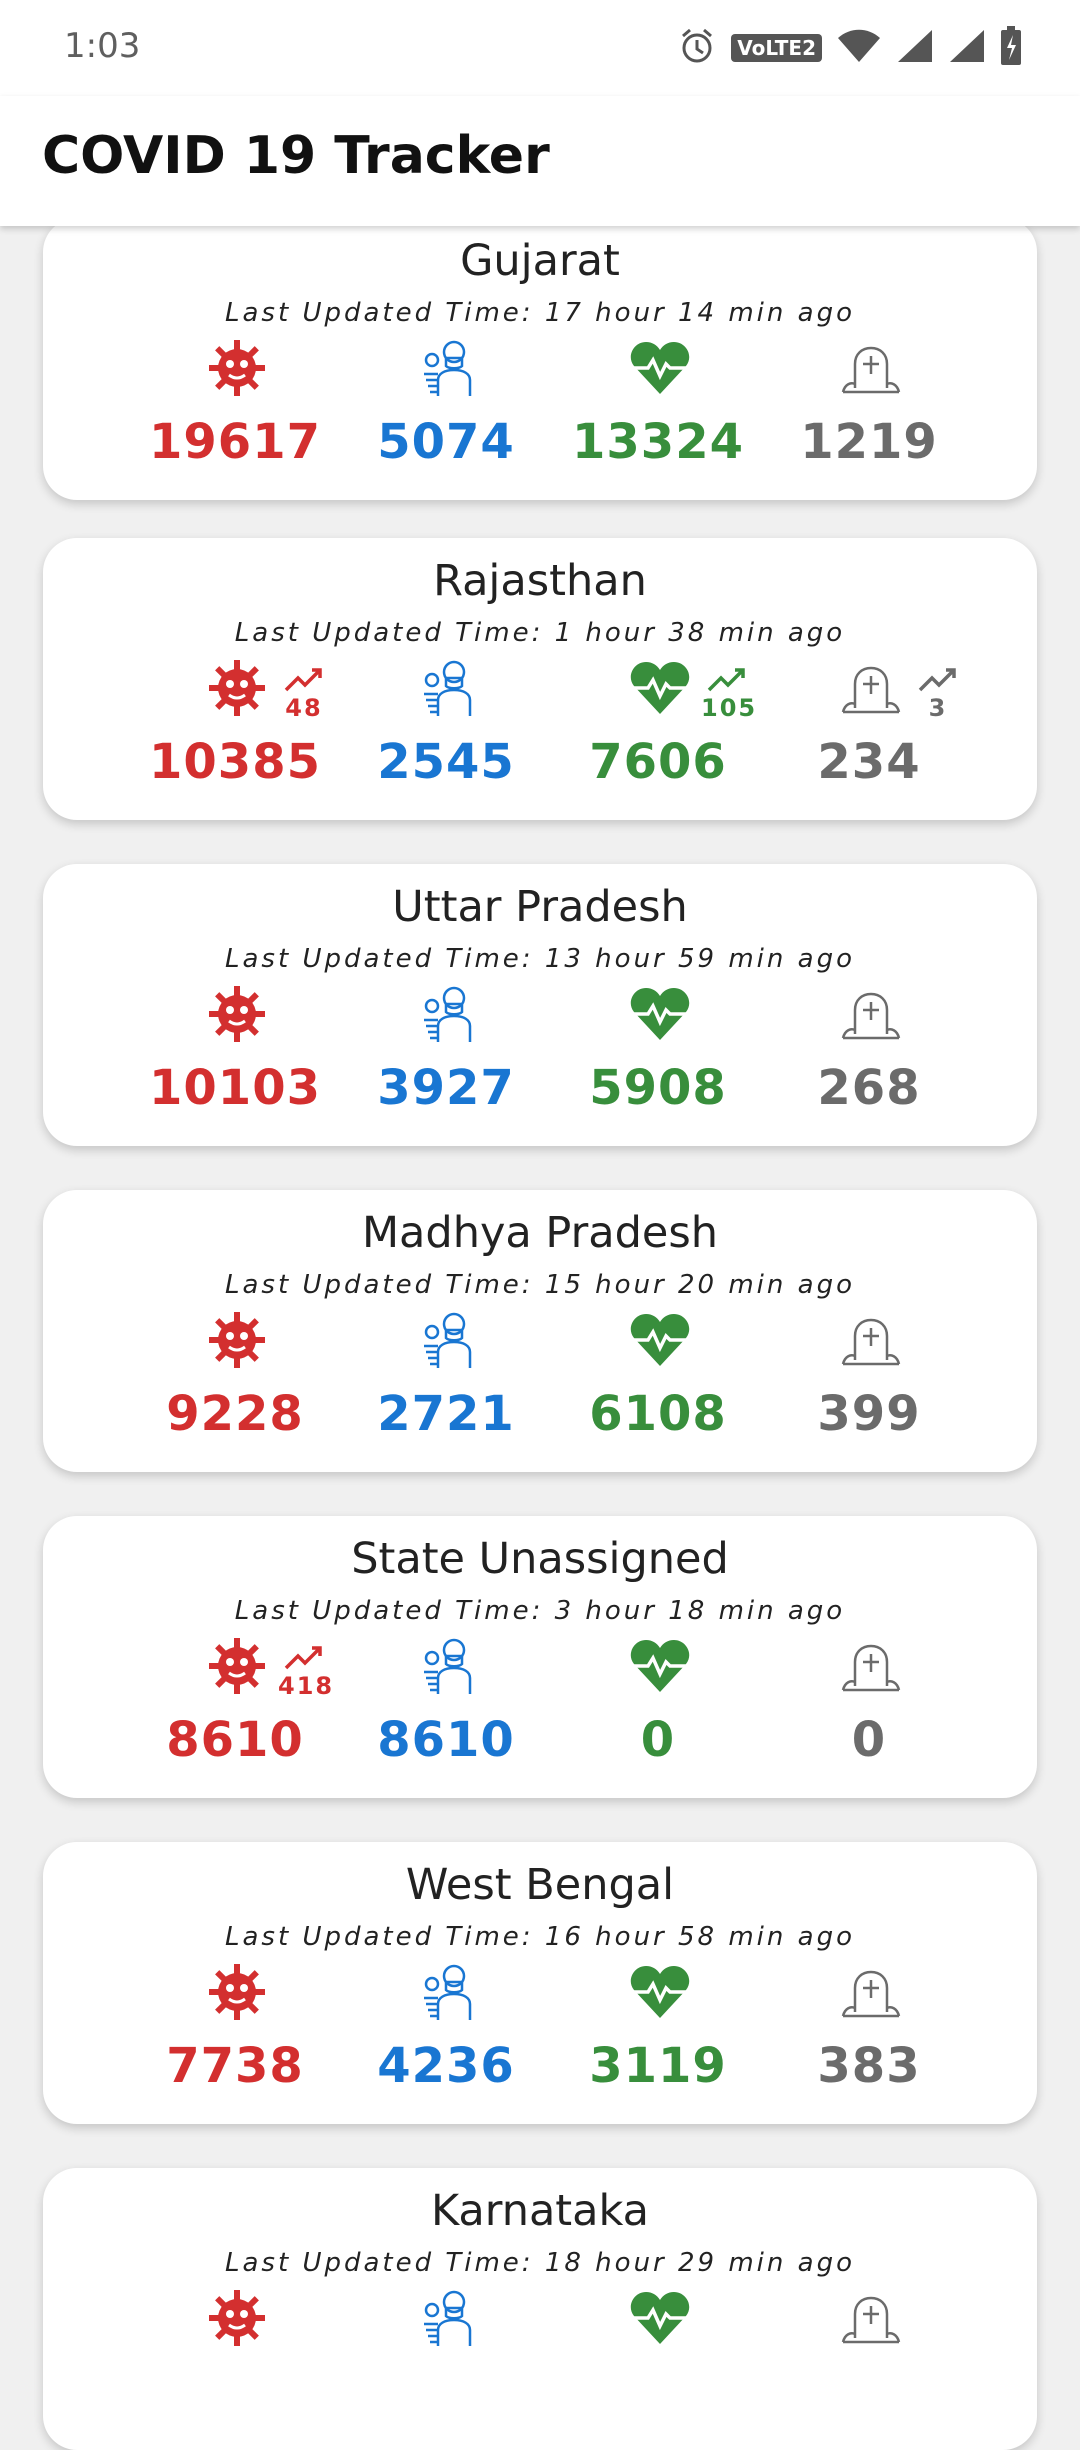  I want to click on confirmed-count: 8610, so click(235, 1740).